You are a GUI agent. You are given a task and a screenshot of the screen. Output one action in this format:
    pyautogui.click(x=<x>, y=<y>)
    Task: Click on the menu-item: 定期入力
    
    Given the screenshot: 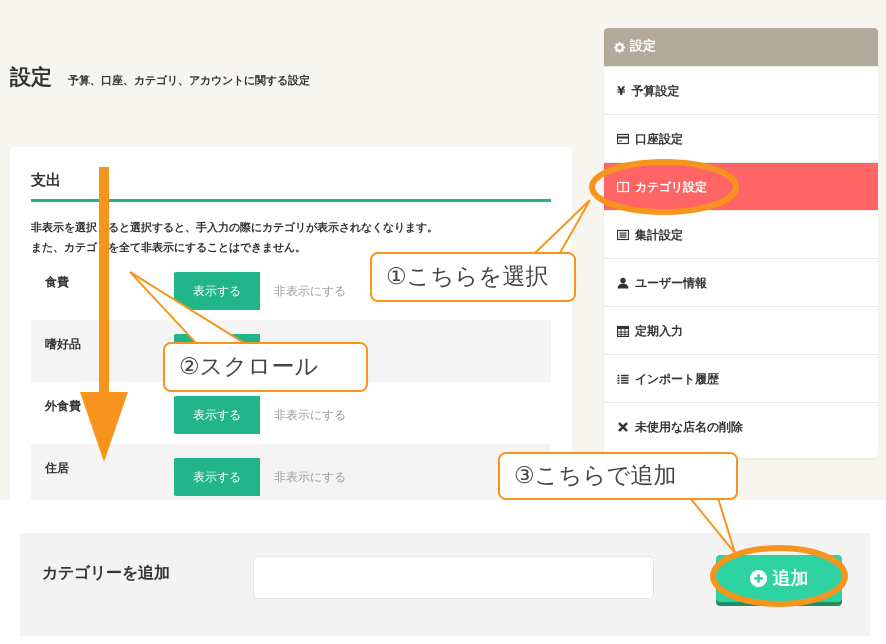 What is the action you would take?
    pyautogui.click(x=741, y=330)
    